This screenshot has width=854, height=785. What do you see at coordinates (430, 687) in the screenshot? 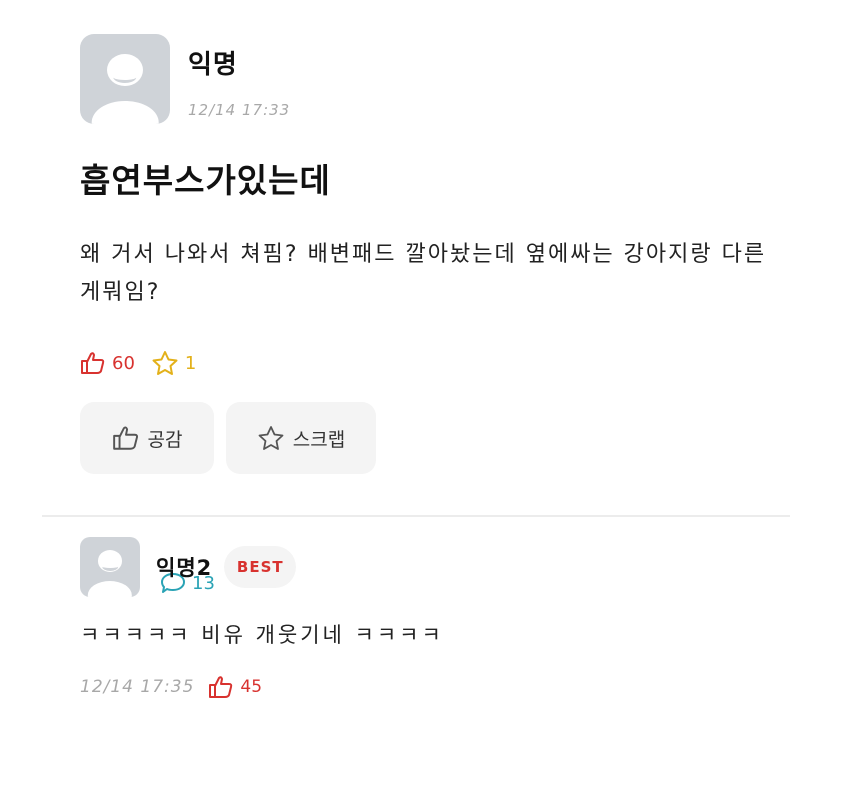
I see `comment-footer: 12/14 17:35 45` at bounding box center [430, 687].